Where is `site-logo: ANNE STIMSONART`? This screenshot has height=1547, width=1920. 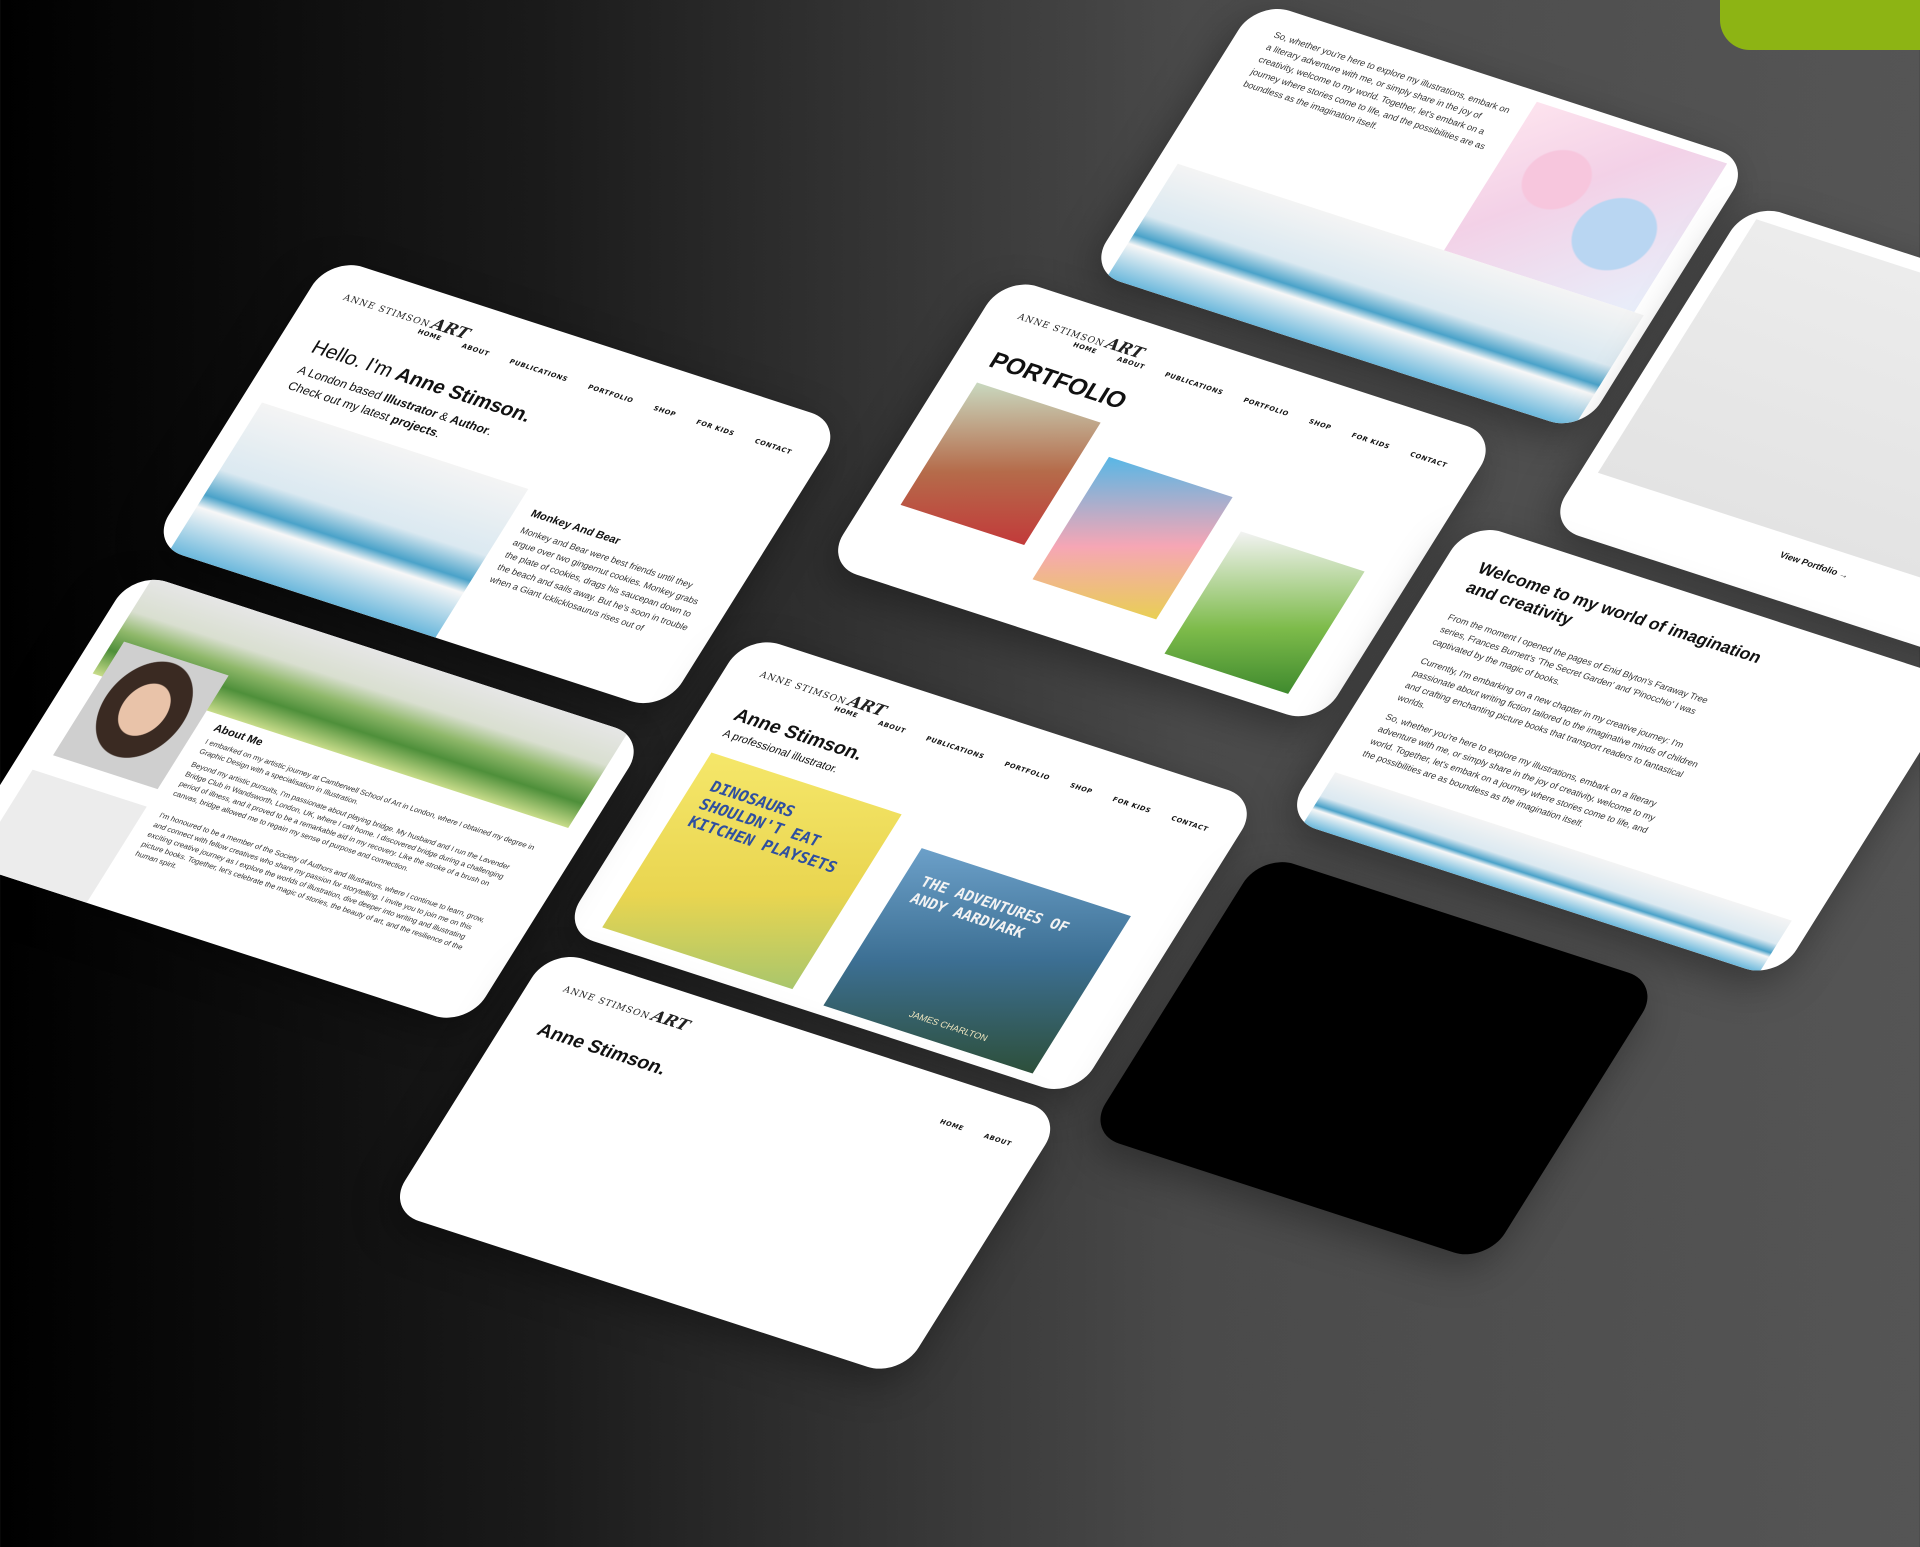
site-logo: ANNE STIMSONART is located at coordinates (1081, 334).